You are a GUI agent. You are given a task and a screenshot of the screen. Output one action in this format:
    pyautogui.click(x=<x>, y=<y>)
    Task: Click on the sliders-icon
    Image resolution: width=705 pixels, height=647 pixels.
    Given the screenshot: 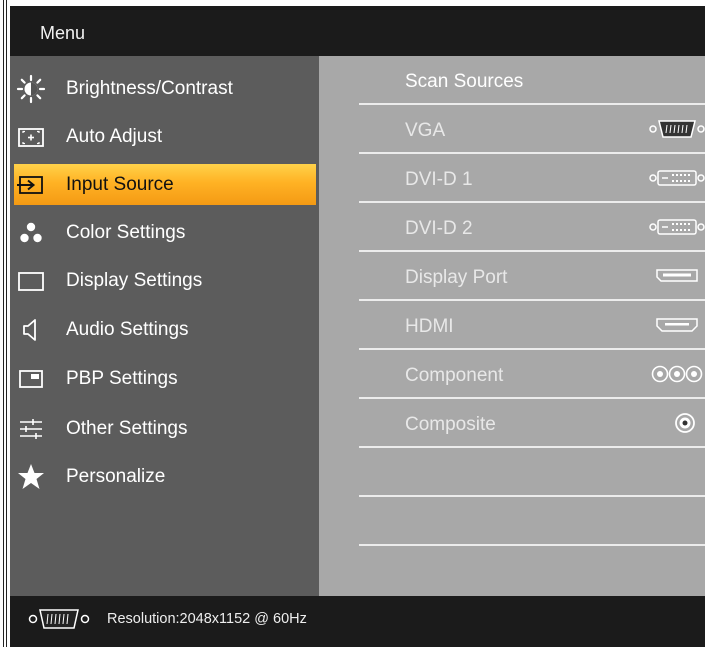 What is the action you would take?
    pyautogui.click(x=31, y=429)
    